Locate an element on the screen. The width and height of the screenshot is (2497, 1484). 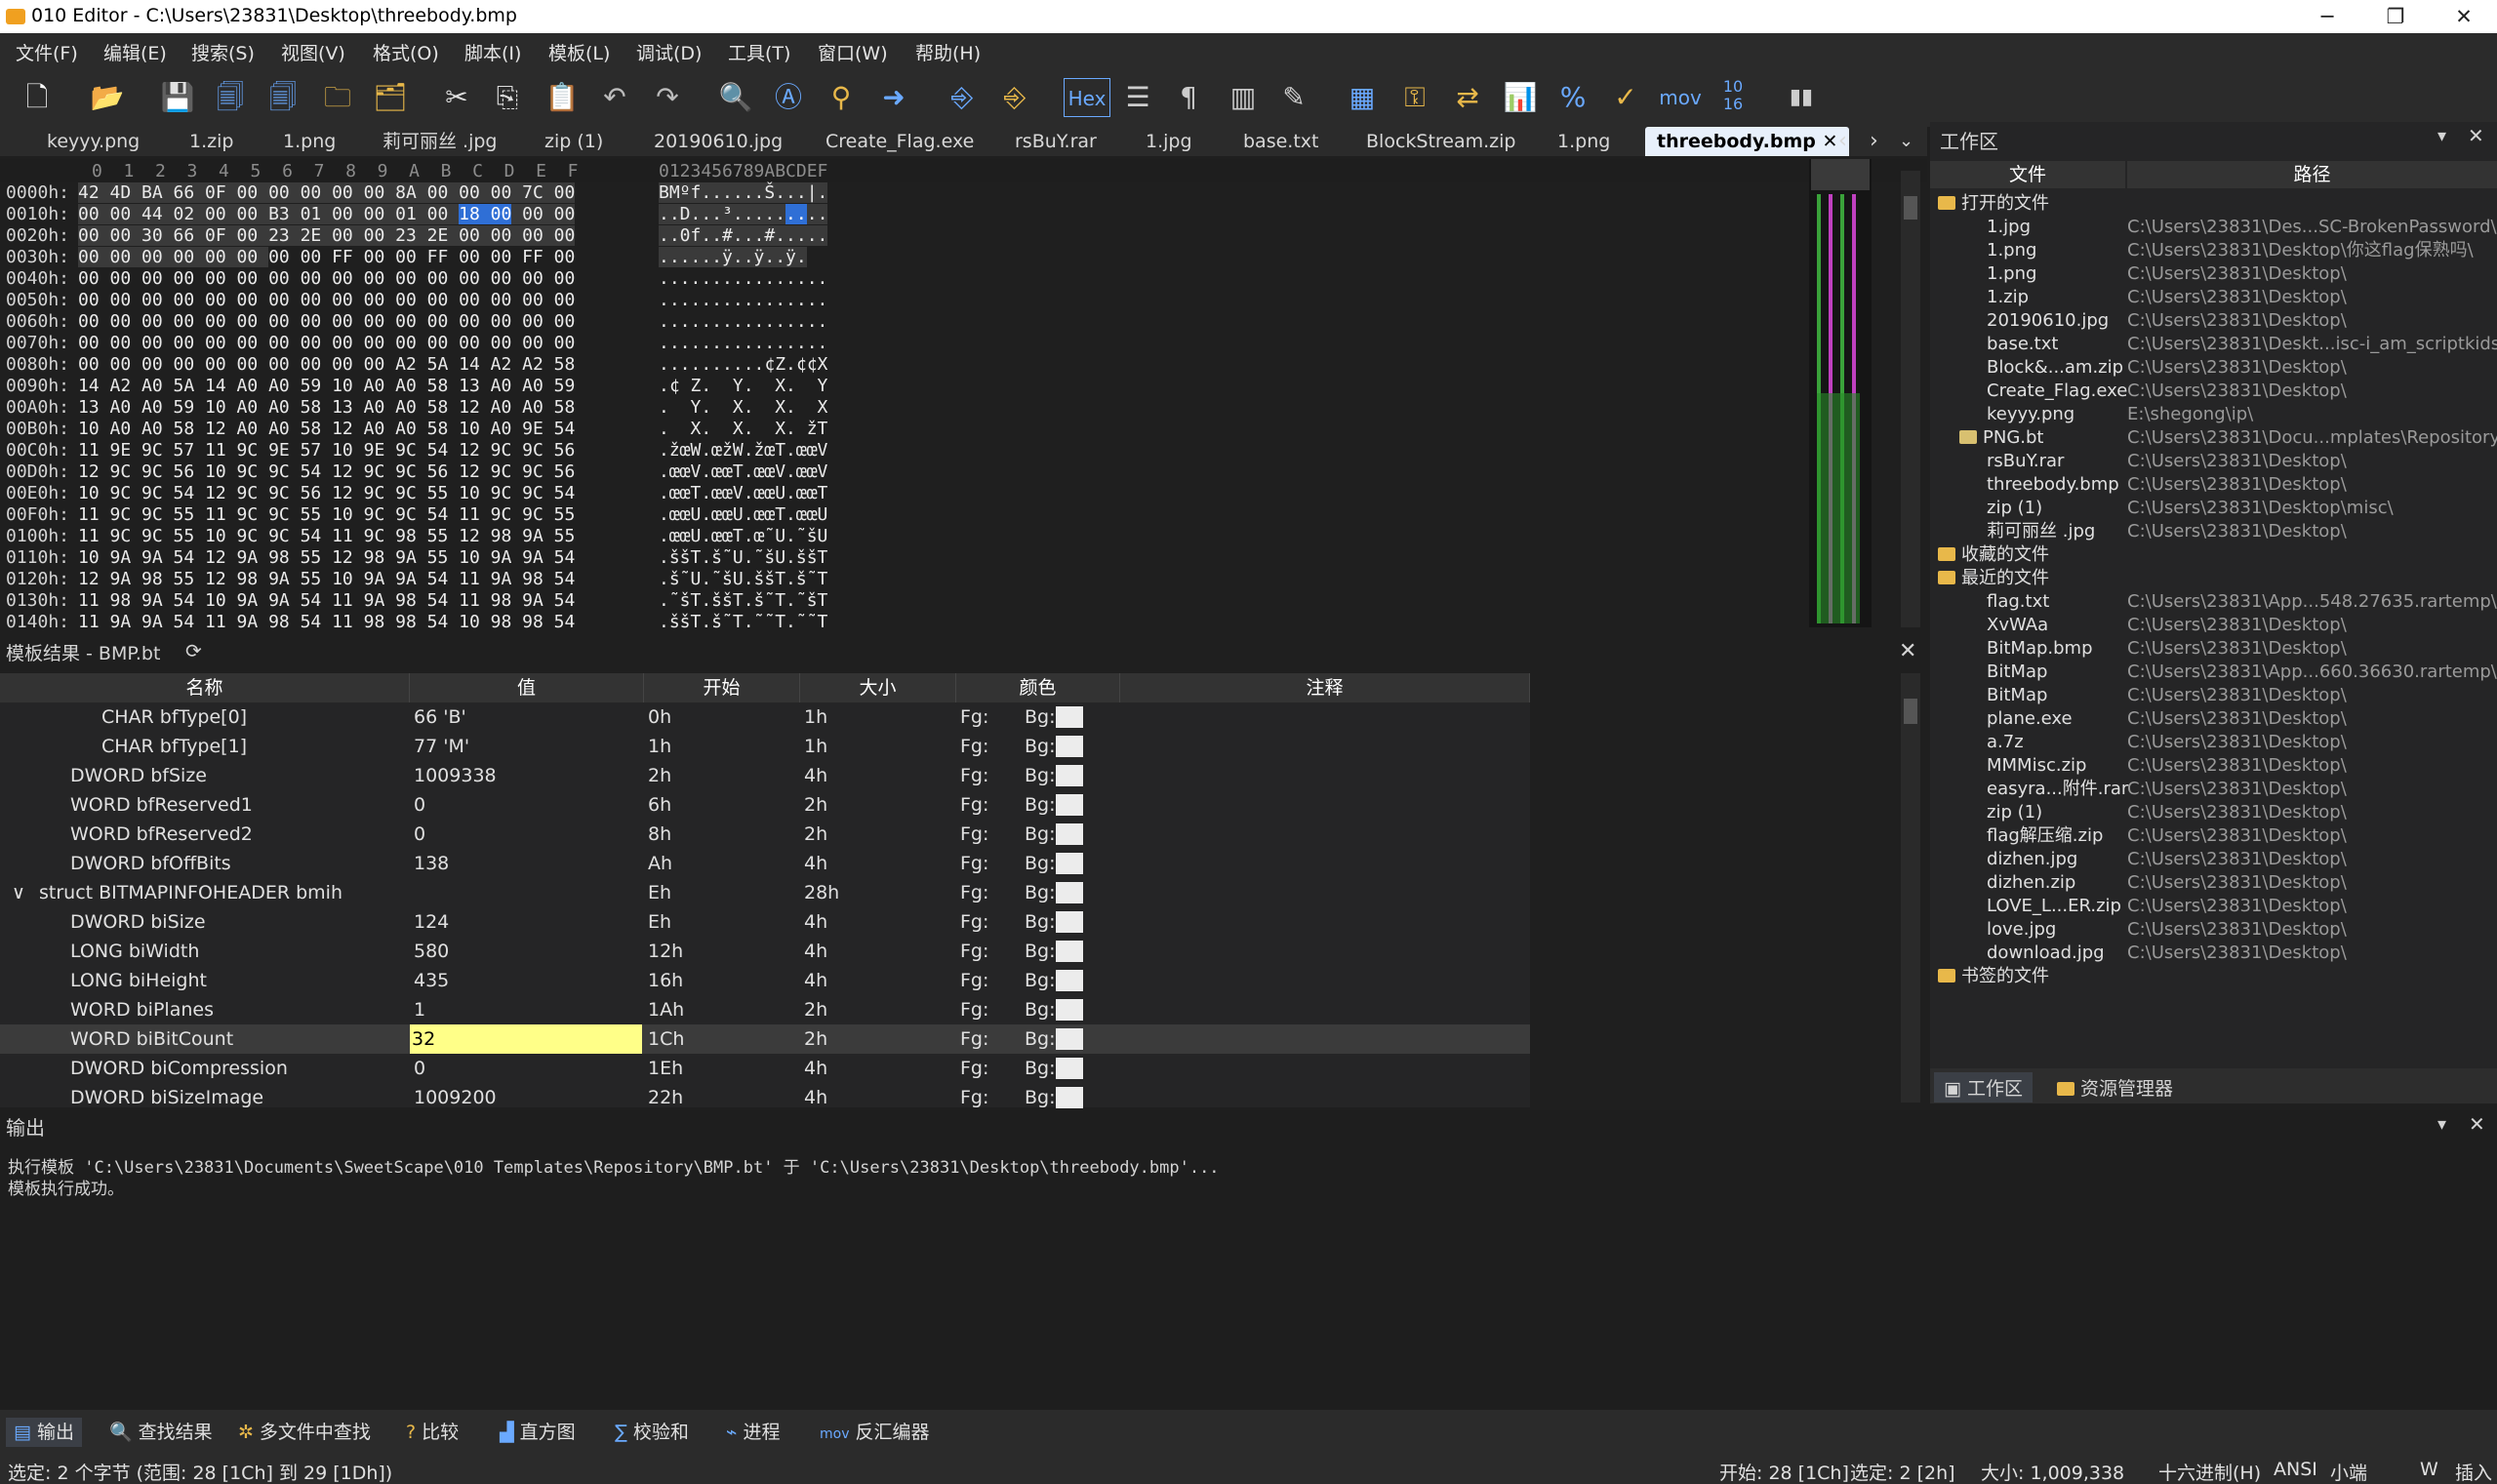
tab-explorer: 资源管理器 is located at coordinates (2115, 1087).